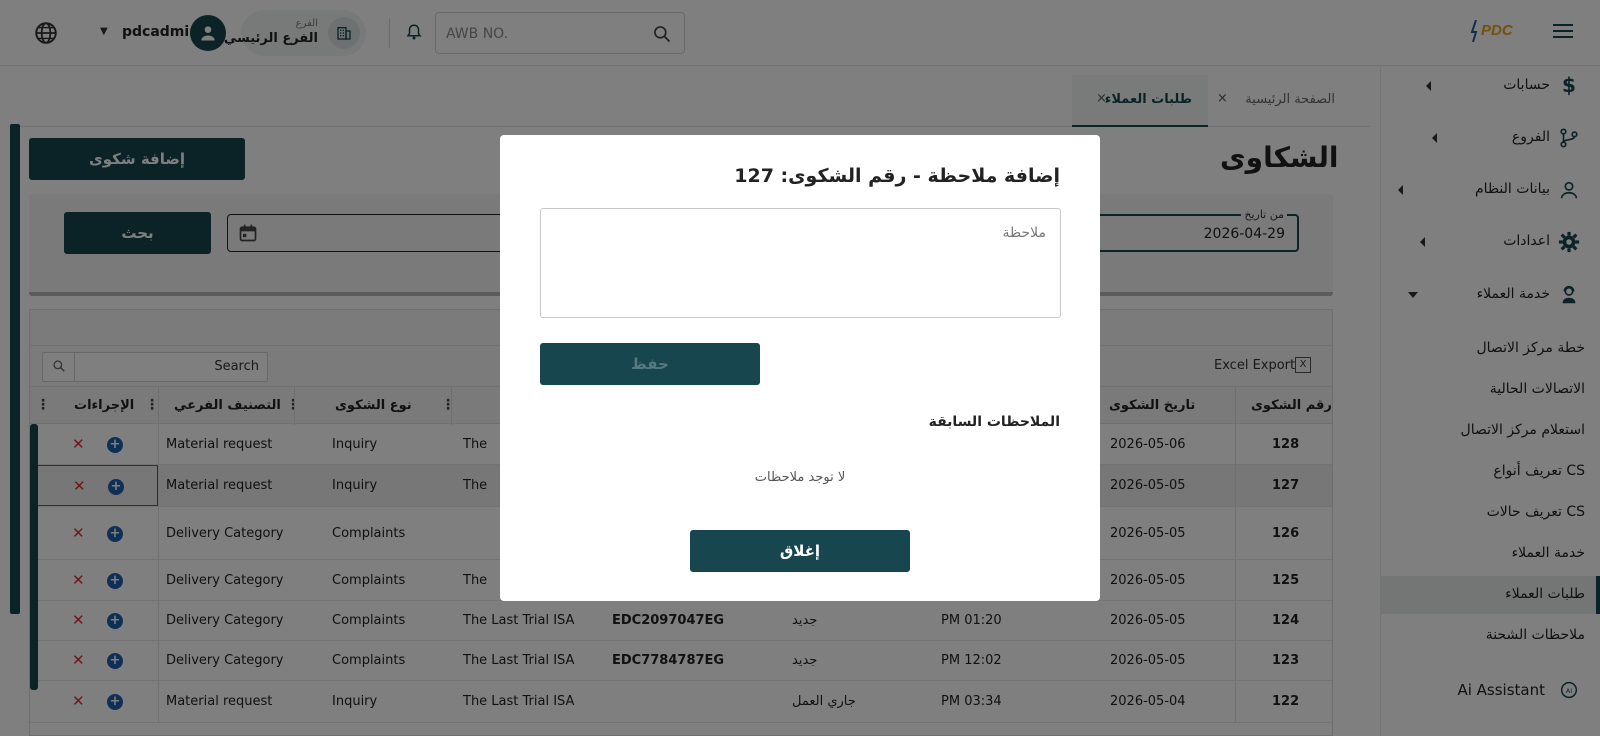  What do you see at coordinates (800, 551) in the screenshot?
I see `close-button: إغلاق` at bounding box center [800, 551].